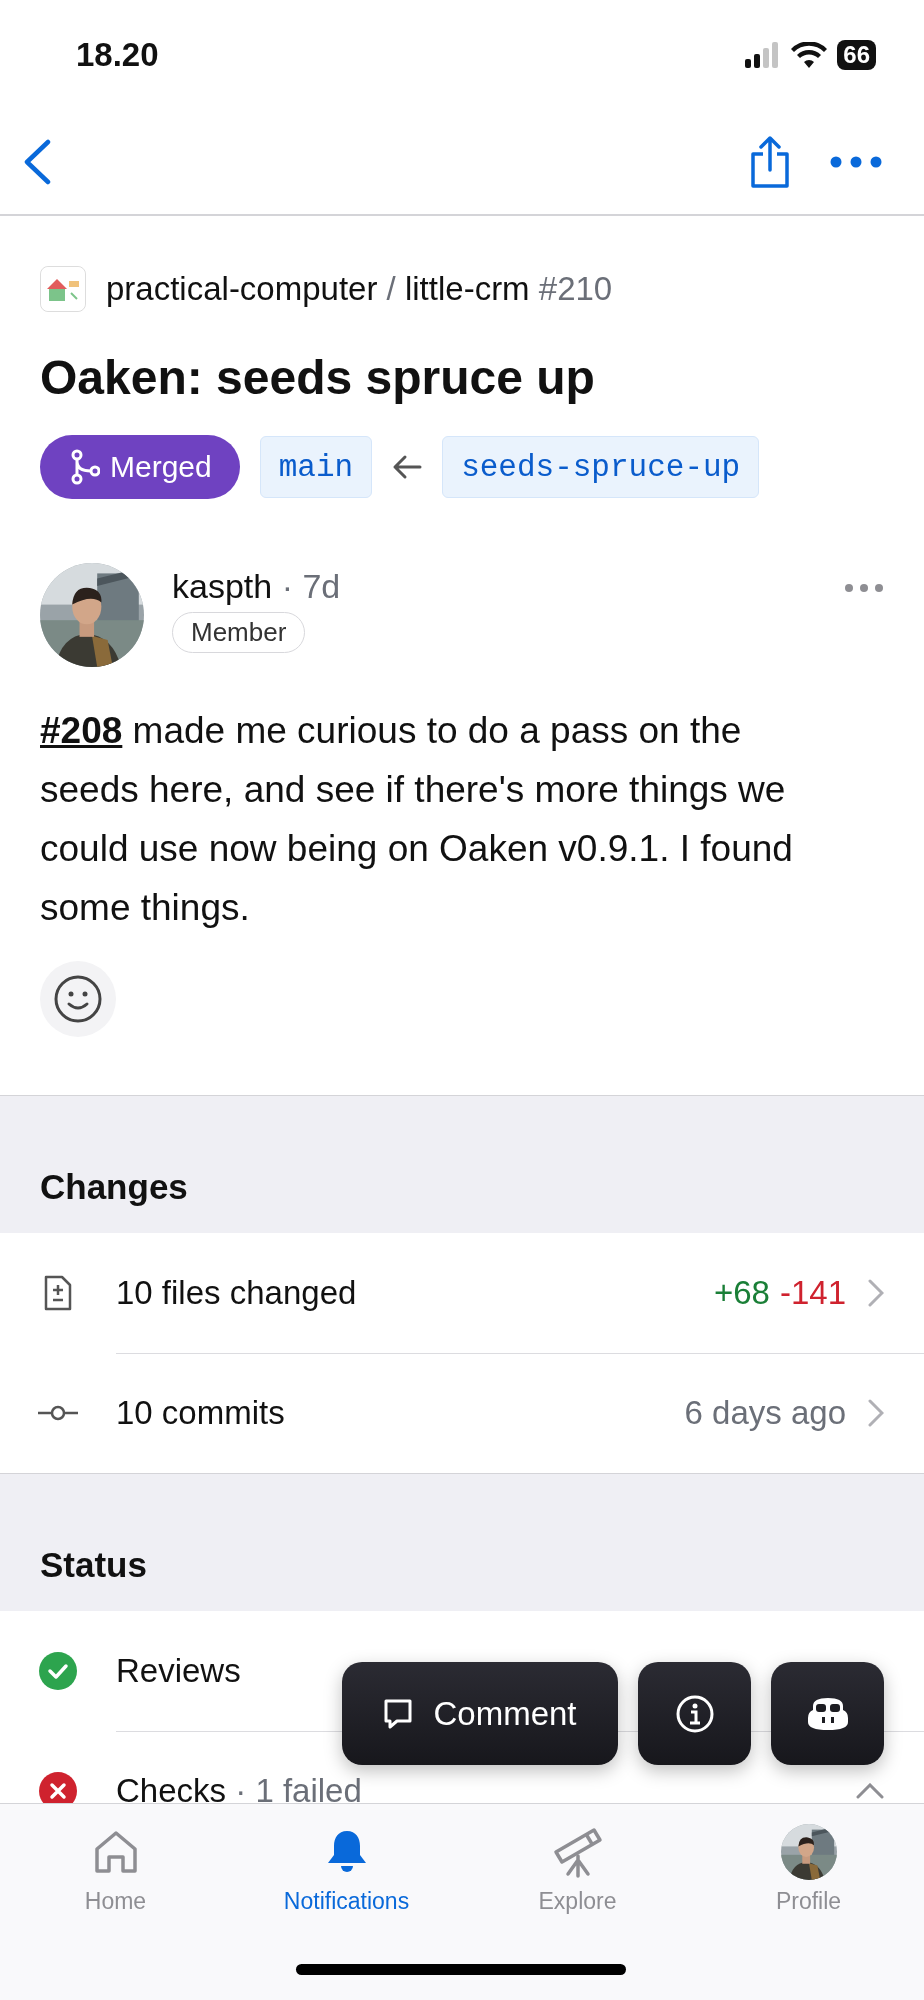  Describe the element at coordinates (480, 1713) in the screenshot. I see `comment-button: Comment` at that location.